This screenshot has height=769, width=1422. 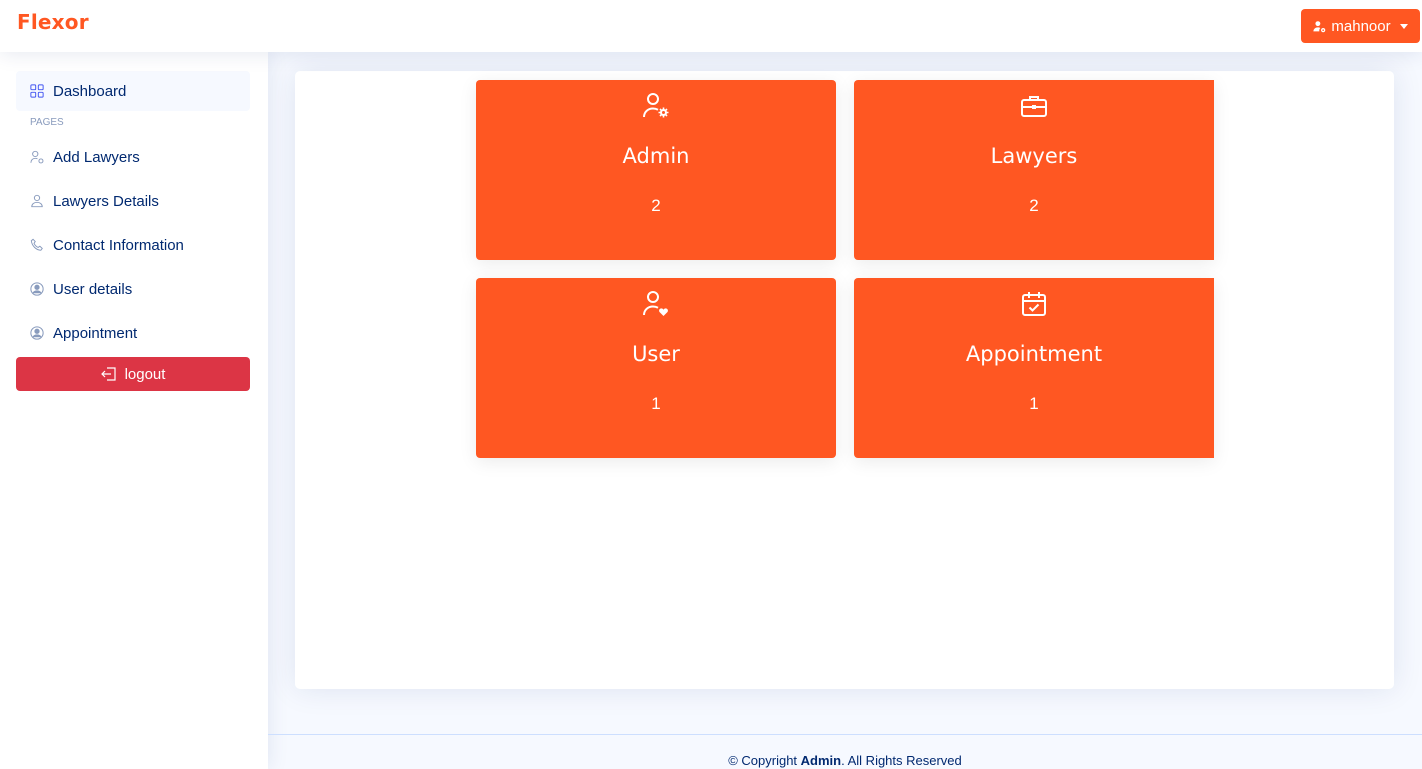 I want to click on sidebar-item-add-lawyers: Add Lawyers, so click(x=133, y=157).